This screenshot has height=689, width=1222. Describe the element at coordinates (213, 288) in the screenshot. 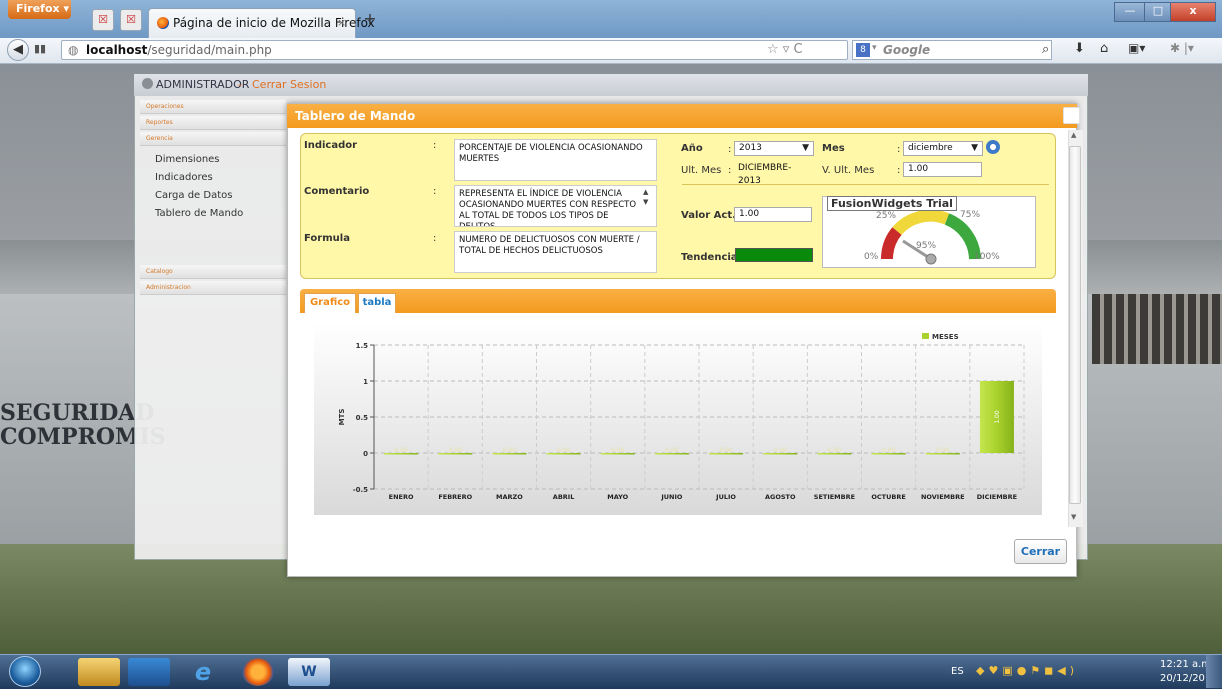

I see `sidebar-section-administracion: Administracion` at that location.